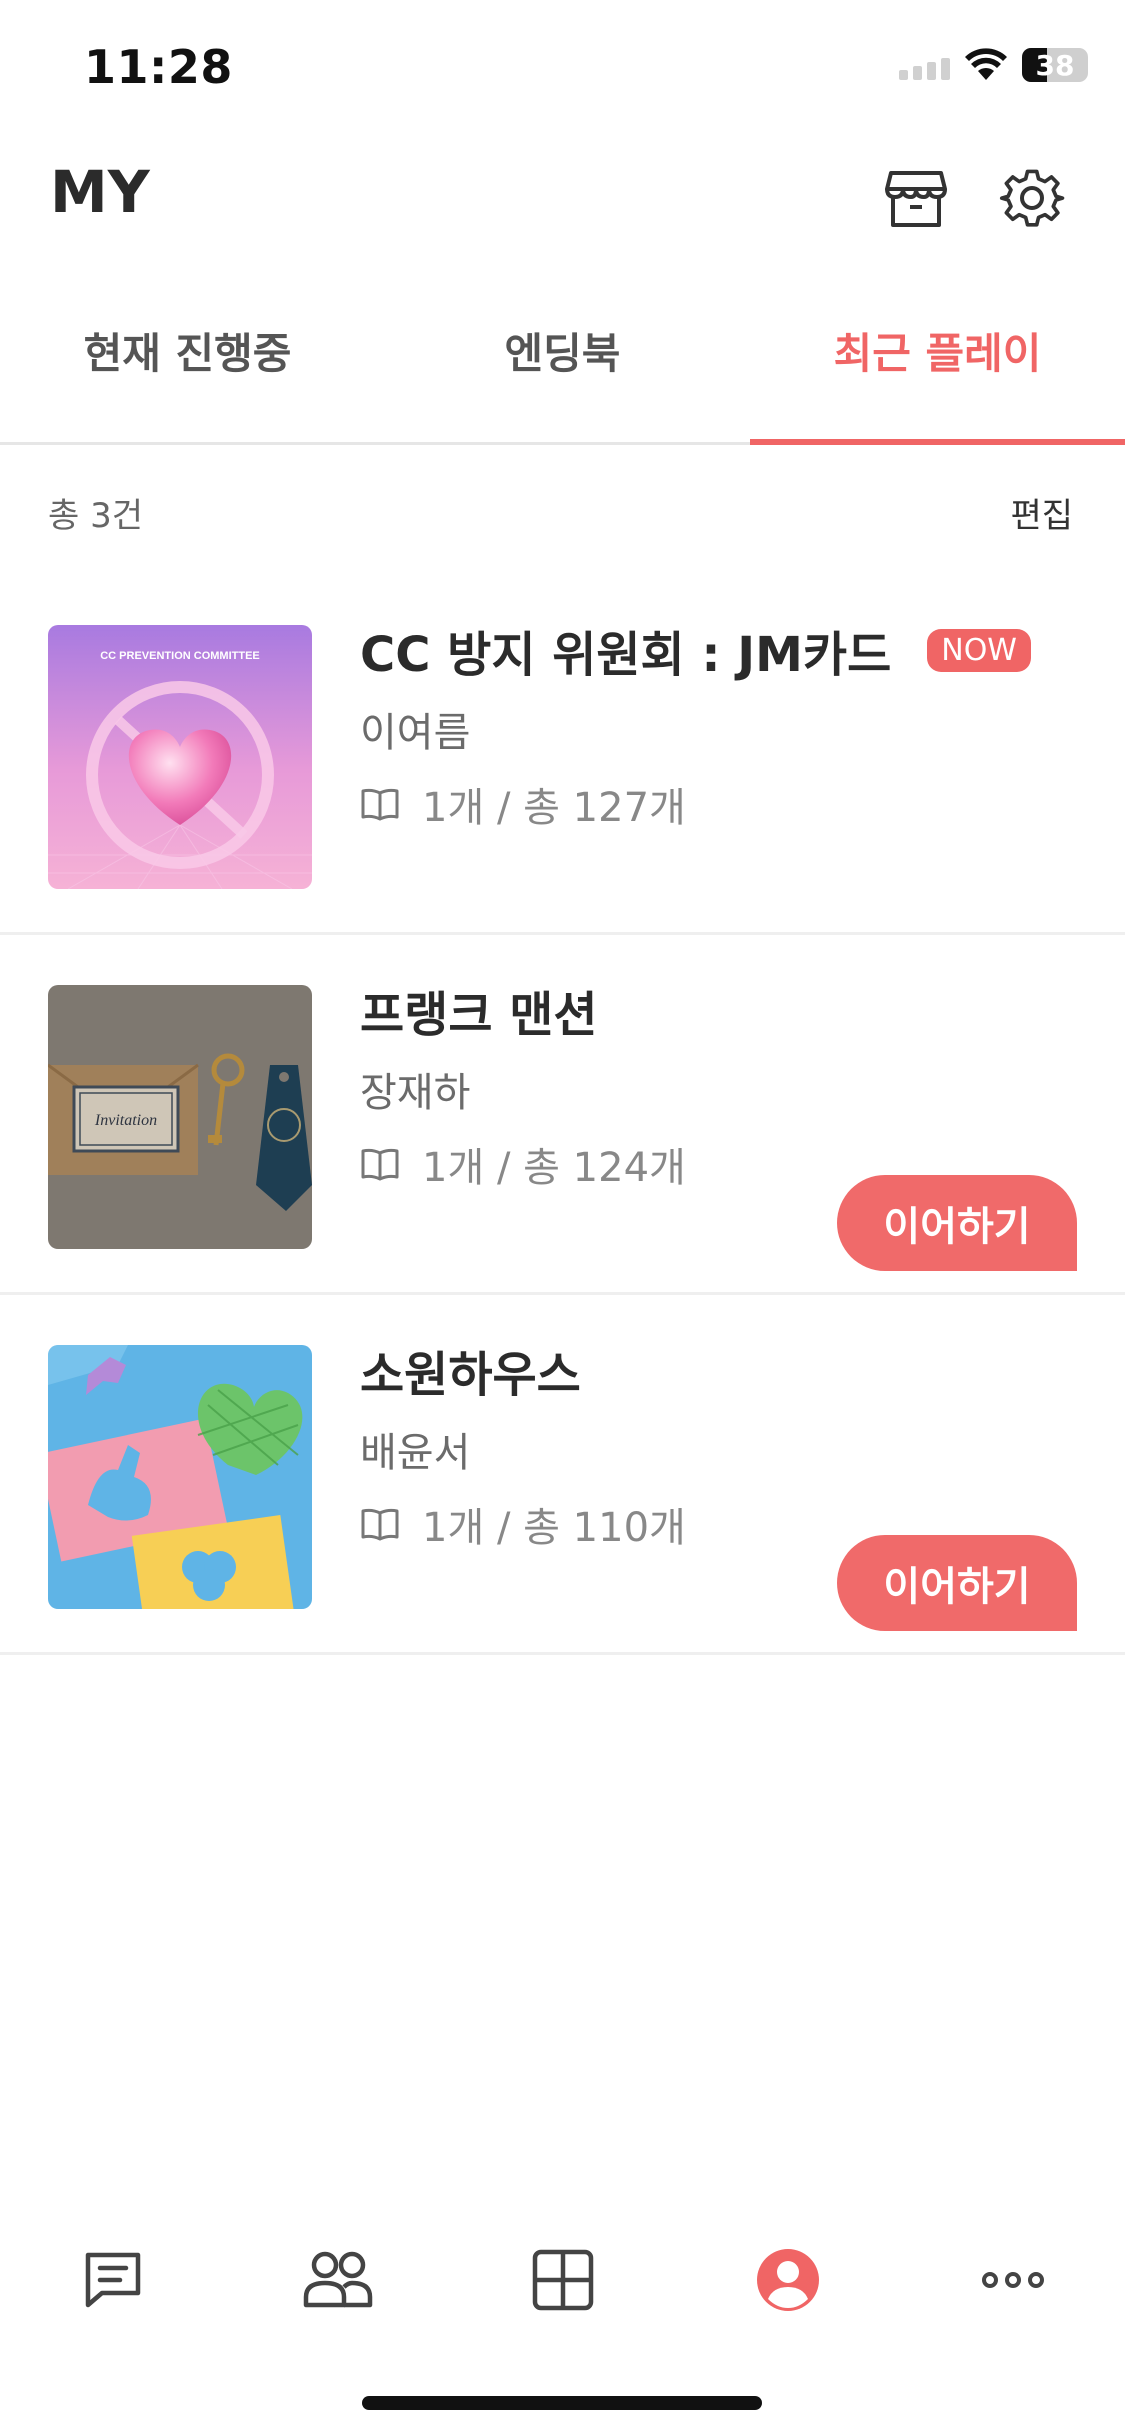 The image size is (1125, 2436). I want to click on list-summary: 총 3건 편집, so click(562, 510).